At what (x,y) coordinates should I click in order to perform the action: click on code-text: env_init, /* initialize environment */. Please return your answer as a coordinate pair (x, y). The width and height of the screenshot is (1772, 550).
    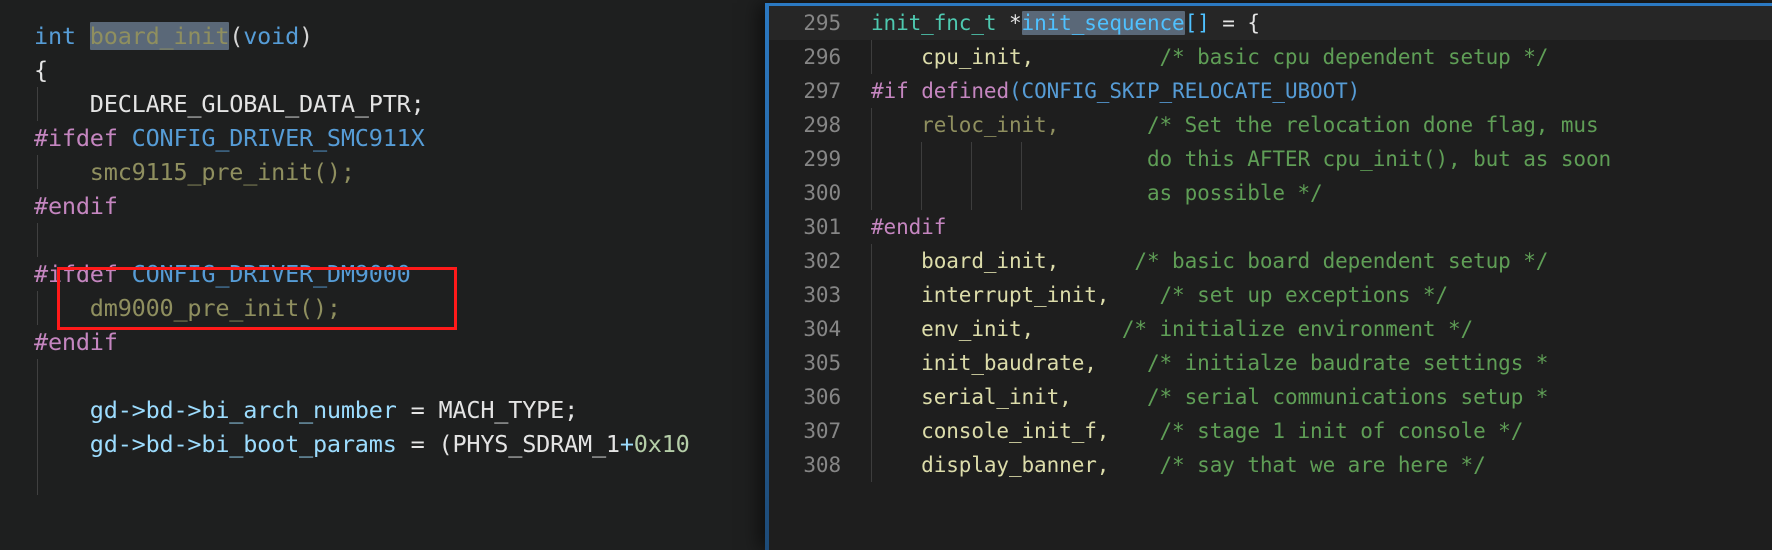
    Looking at the image, I should click on (1172, 329).